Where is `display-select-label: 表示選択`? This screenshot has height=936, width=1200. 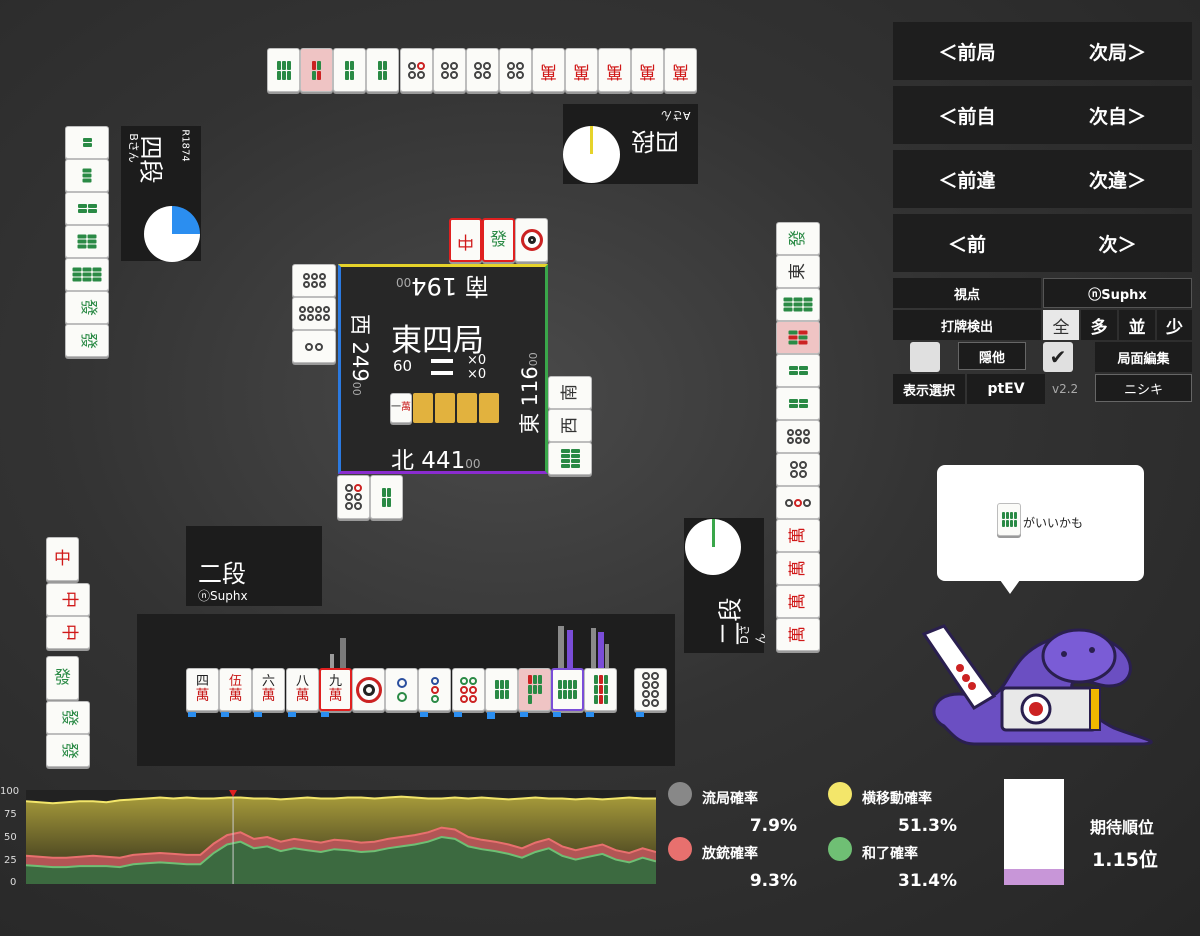
display-select-label: 表示選択 is located at coordinates (929, 389).